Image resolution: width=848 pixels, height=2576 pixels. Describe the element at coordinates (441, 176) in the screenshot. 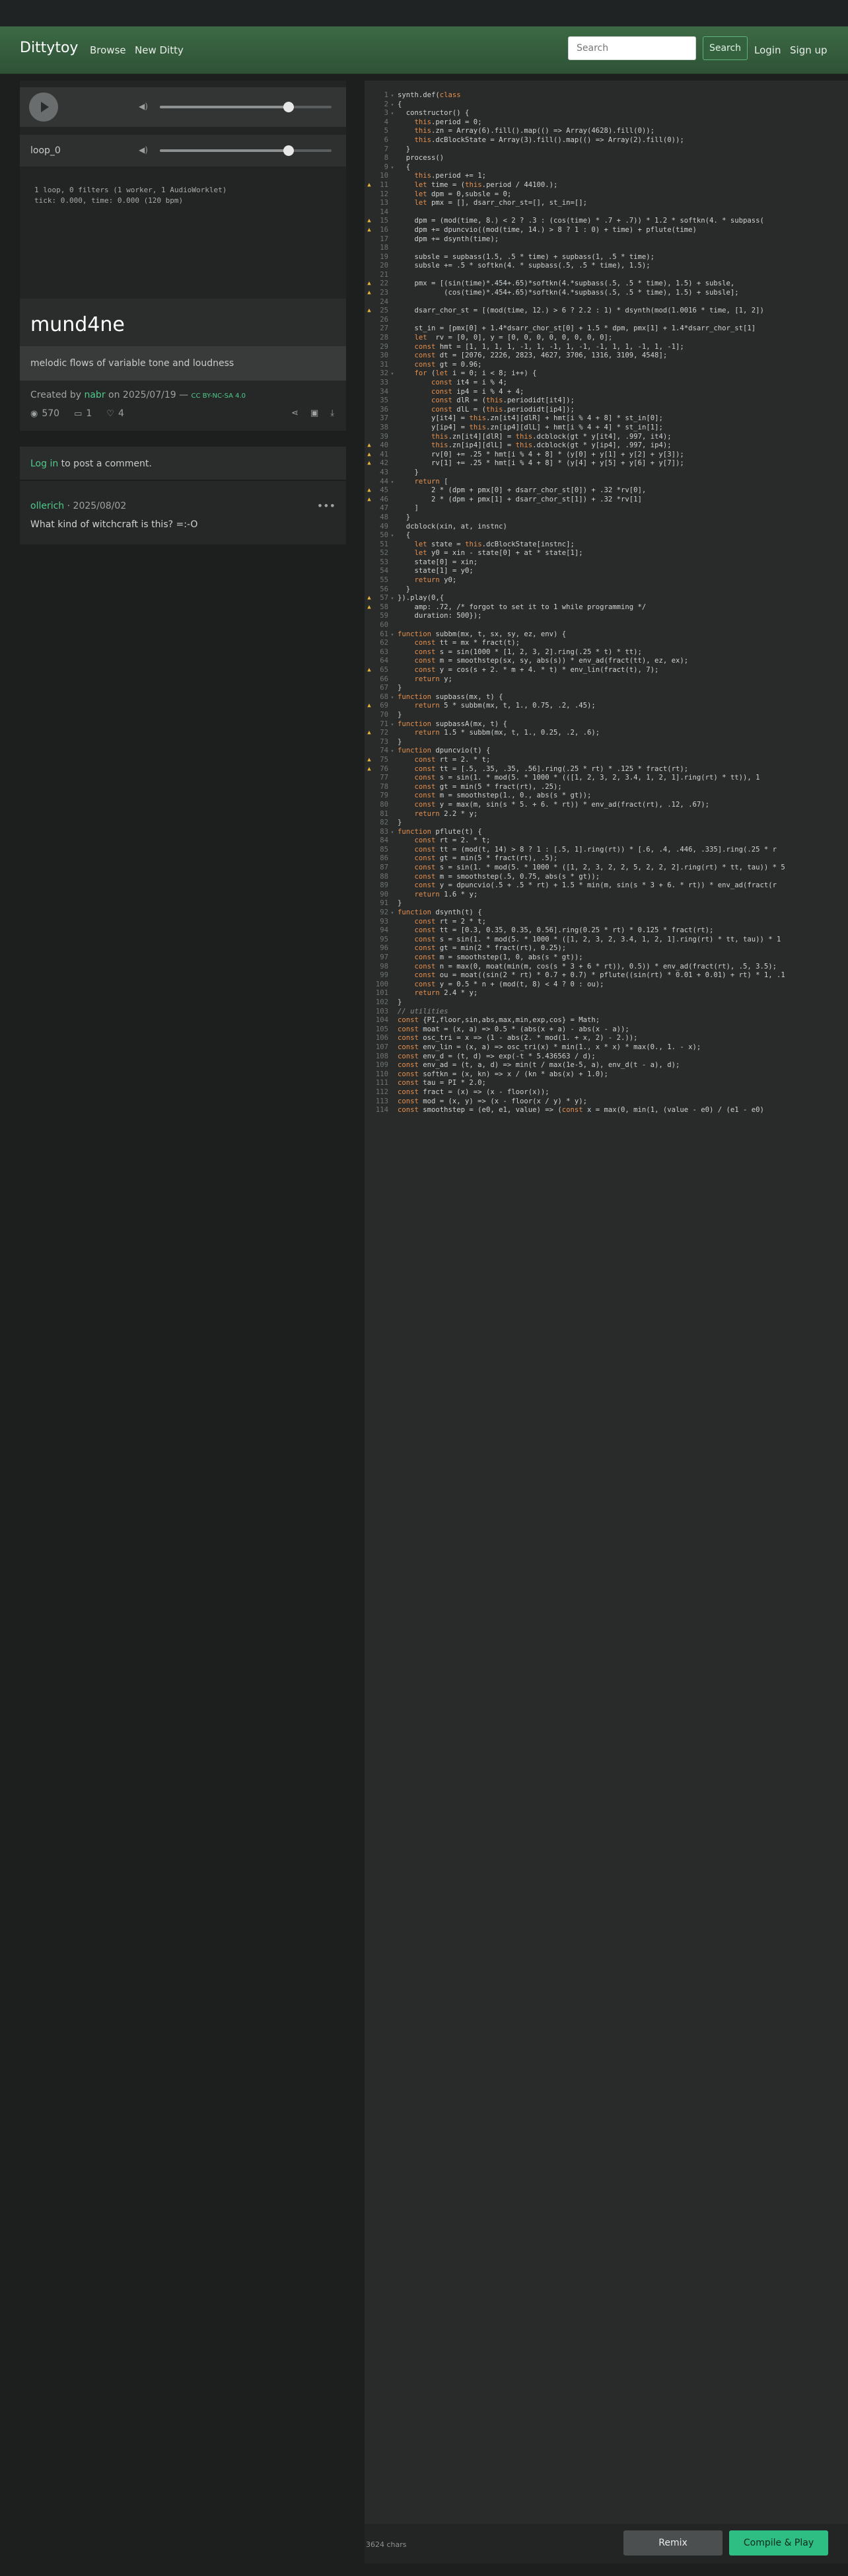

I see `code-text: this.period += 1;` at that location.